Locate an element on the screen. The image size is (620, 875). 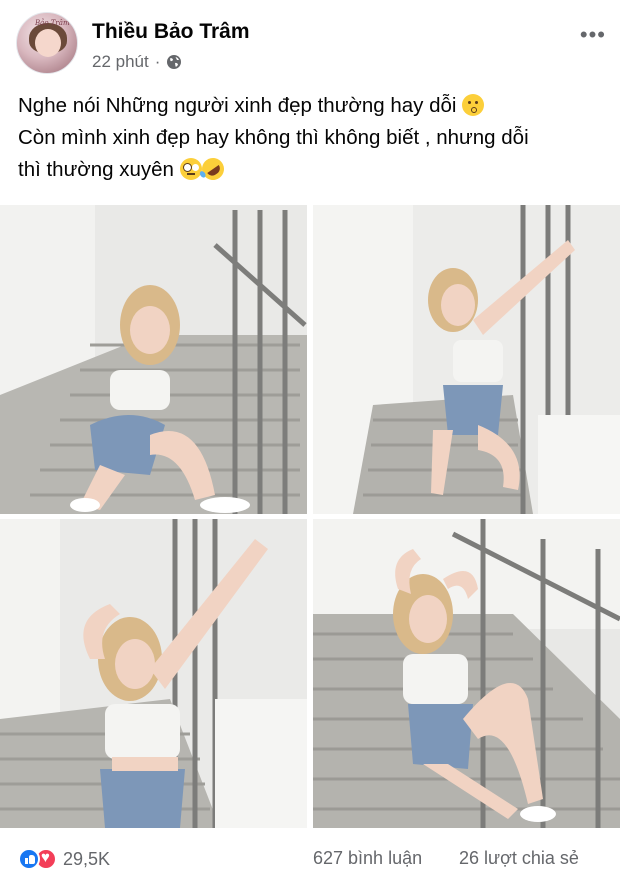
kissing-face-icon is located at coordinates (473, 105).